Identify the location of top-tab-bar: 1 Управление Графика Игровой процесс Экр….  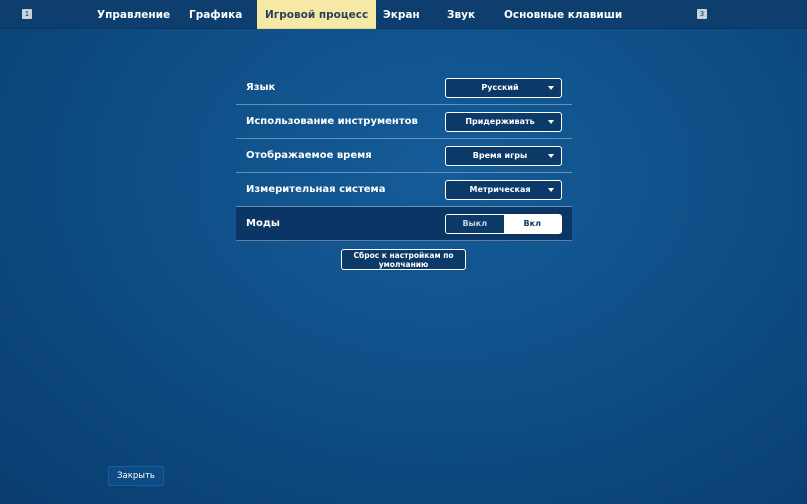
(403, 14).